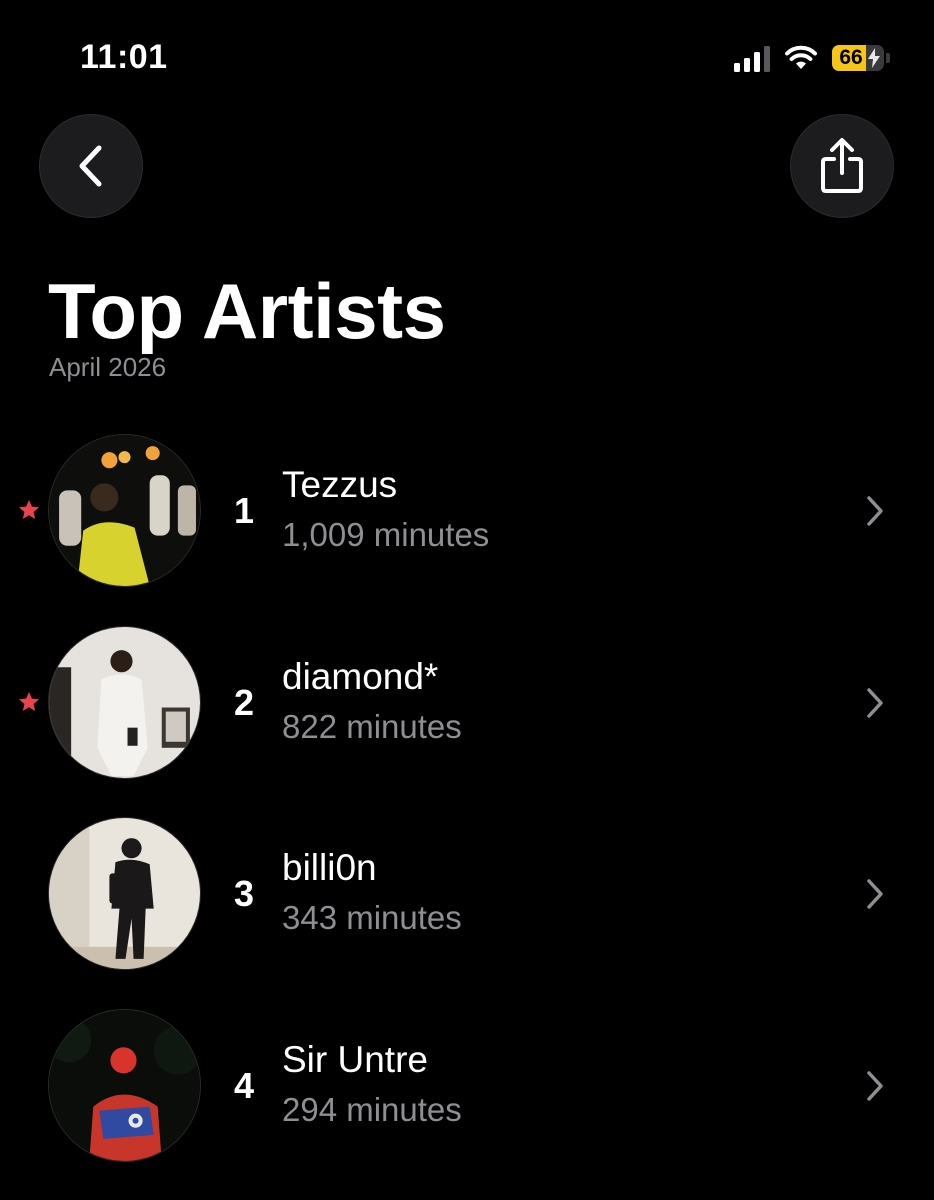 Image resolution: width=934 pixels, height=1200 pixels. Describe the element at coordinates (244, 510) in the screenshot. I see `artist-rank: 1` at that location.